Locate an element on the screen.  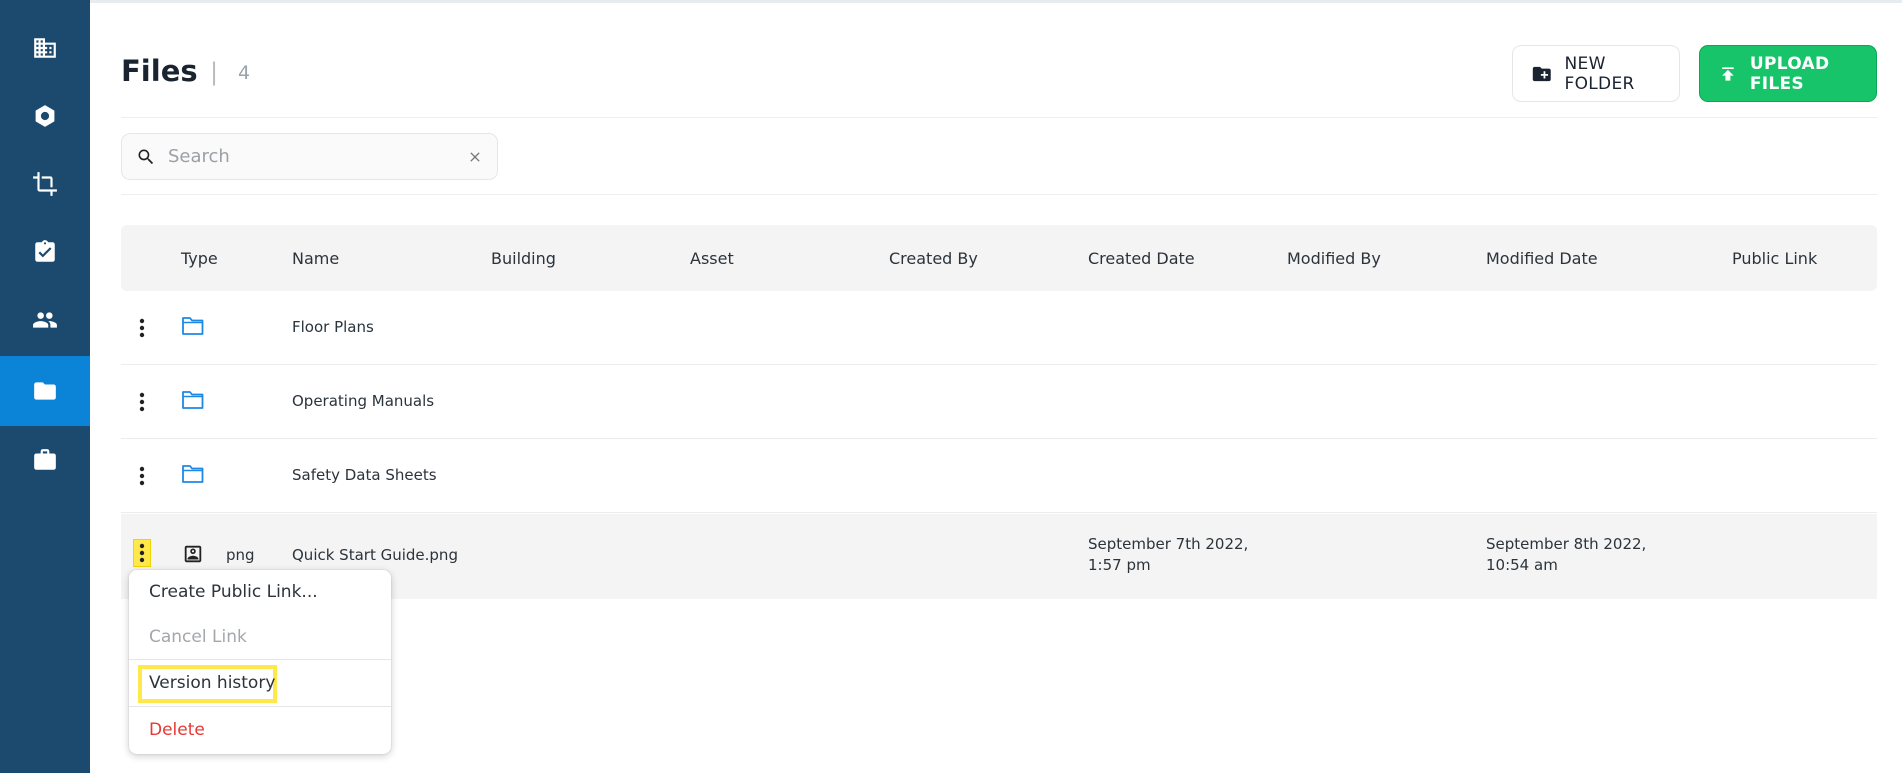
column-header-building: Building is located at coordinates (523, 258).